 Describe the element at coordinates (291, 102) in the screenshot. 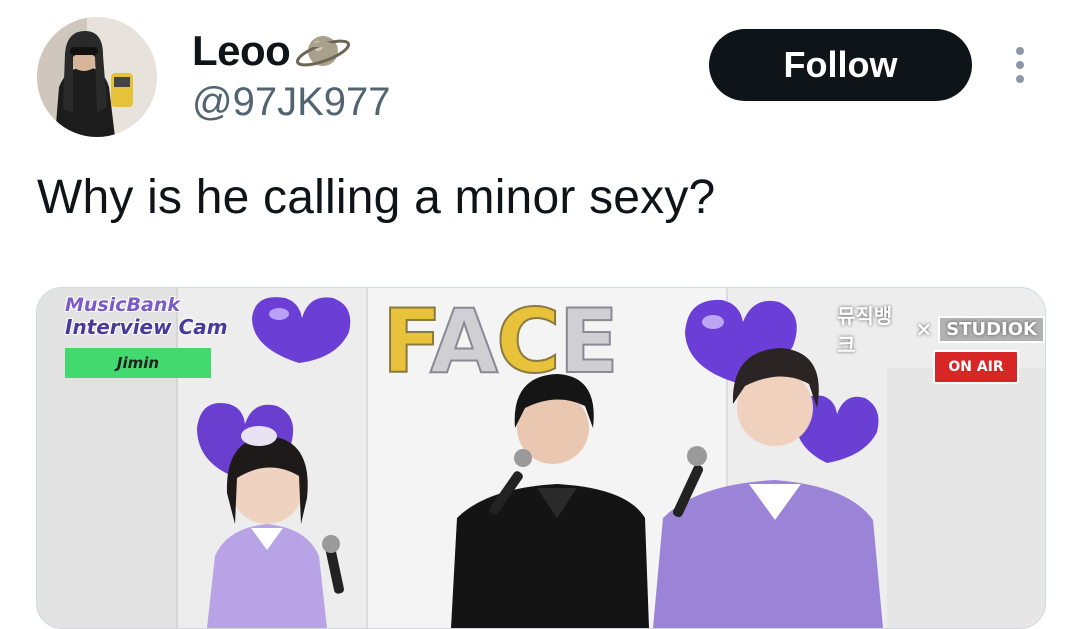

I see `user-handle: @97JK977` at that location.